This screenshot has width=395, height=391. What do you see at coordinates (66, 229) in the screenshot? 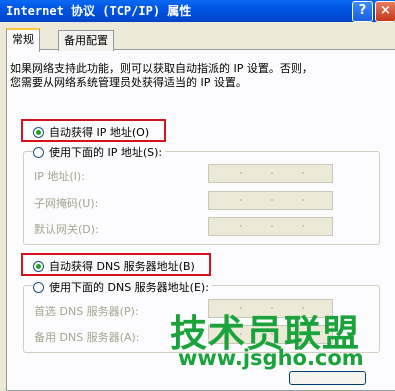
I see `default-gateway-label: 默认网关(D):` at bounding box center [66, 229].